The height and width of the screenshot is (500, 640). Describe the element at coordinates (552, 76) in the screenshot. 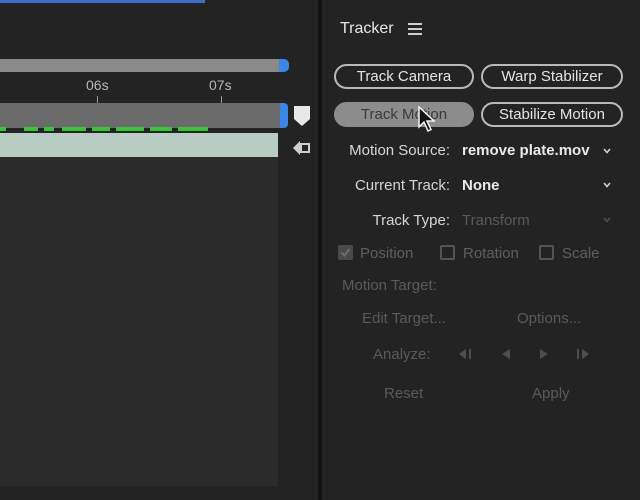

I see `warp-stabilizer-button: Warp Stabilizer` at that location.